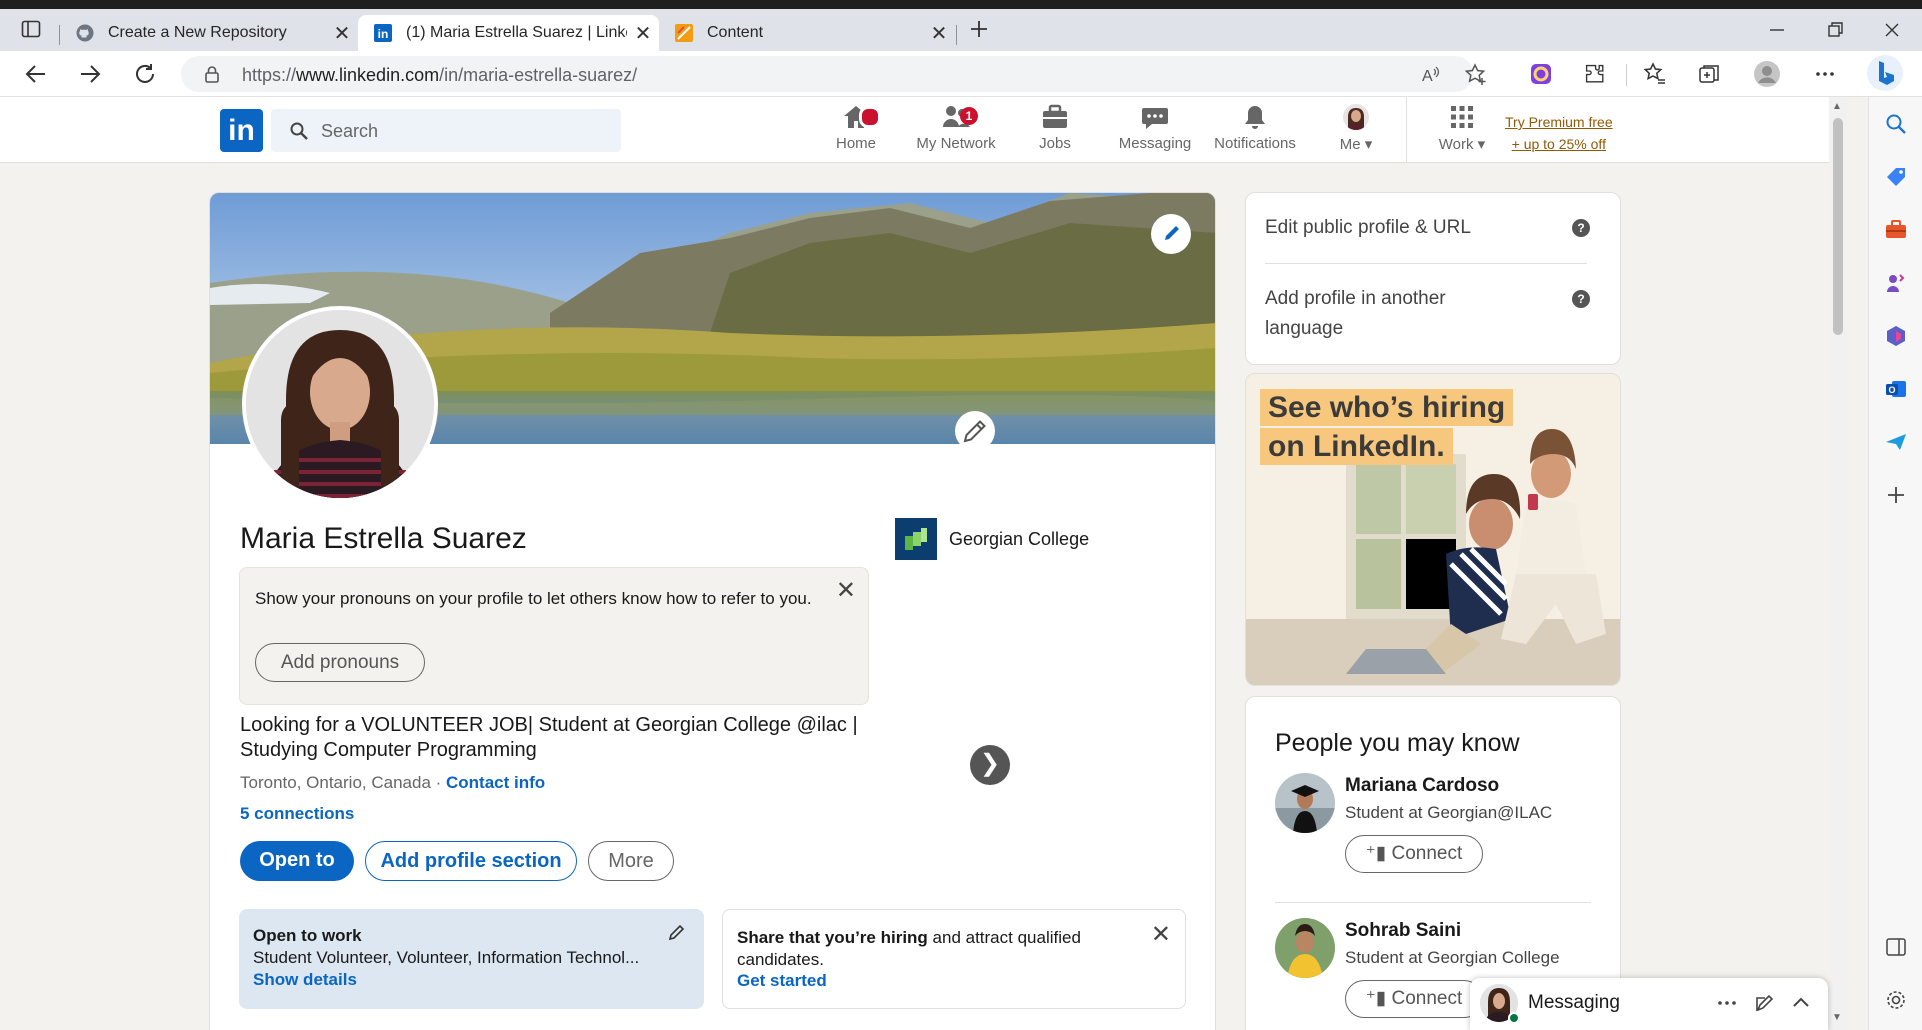 This screenshot has width=1922, height=1030. I want to click on close-window-icon, so click(1892, 30).